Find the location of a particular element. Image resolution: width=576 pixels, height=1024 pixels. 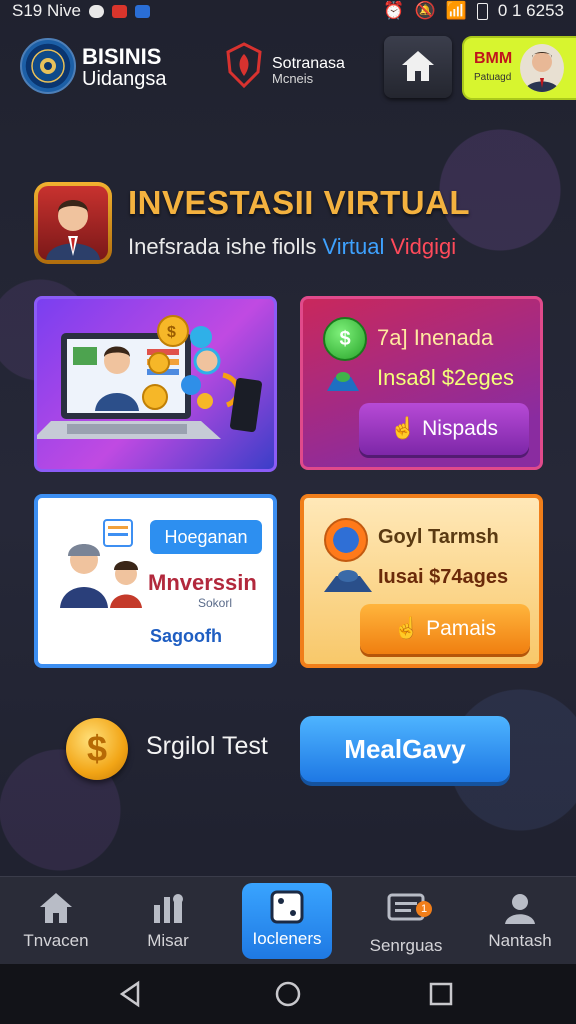

coin-icon: $ is located at coordinates (97, 749).